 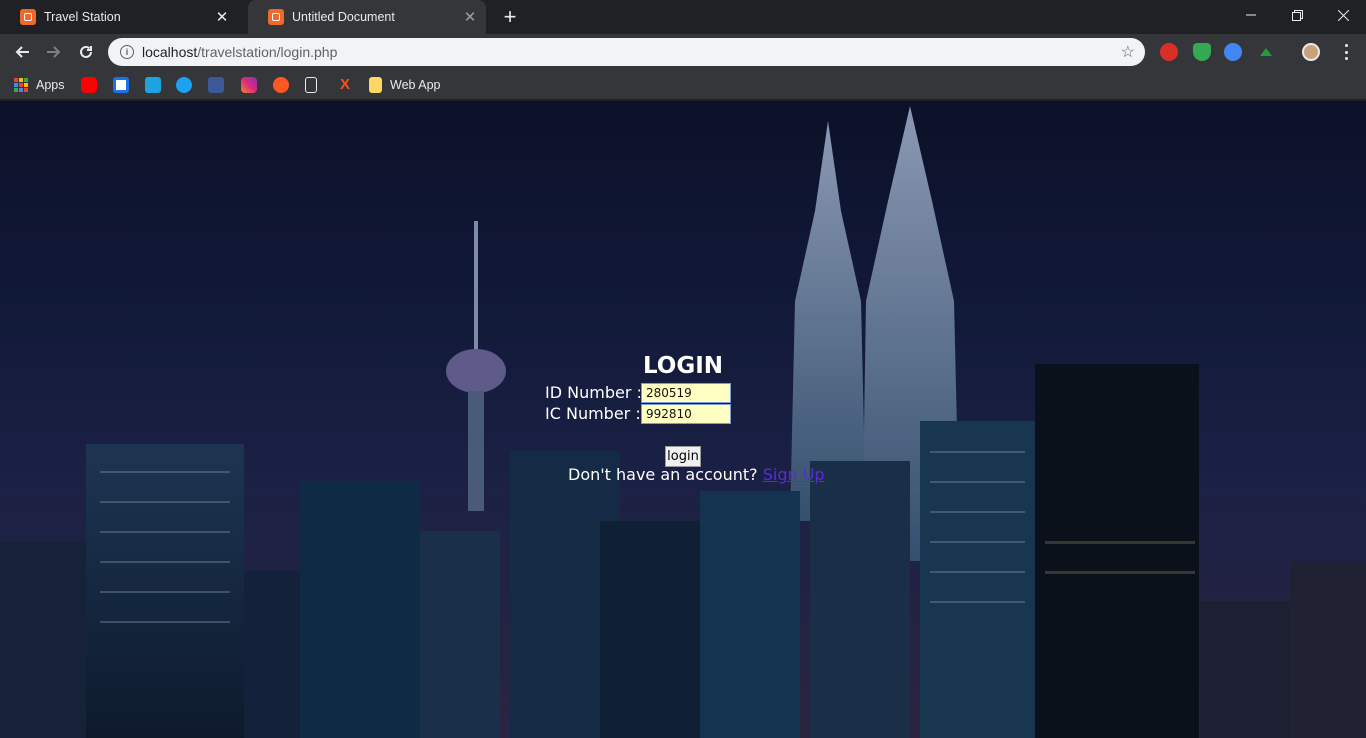 I want to click on youtube-icon, so click(x=89, y=85).